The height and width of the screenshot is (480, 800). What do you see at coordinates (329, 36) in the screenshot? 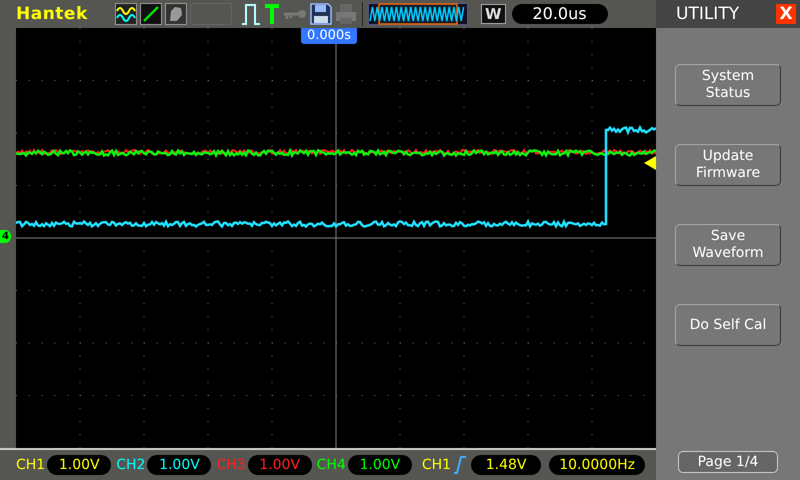
I see `trigger-position-label: 0.000s` at bounding box center [329, 36].